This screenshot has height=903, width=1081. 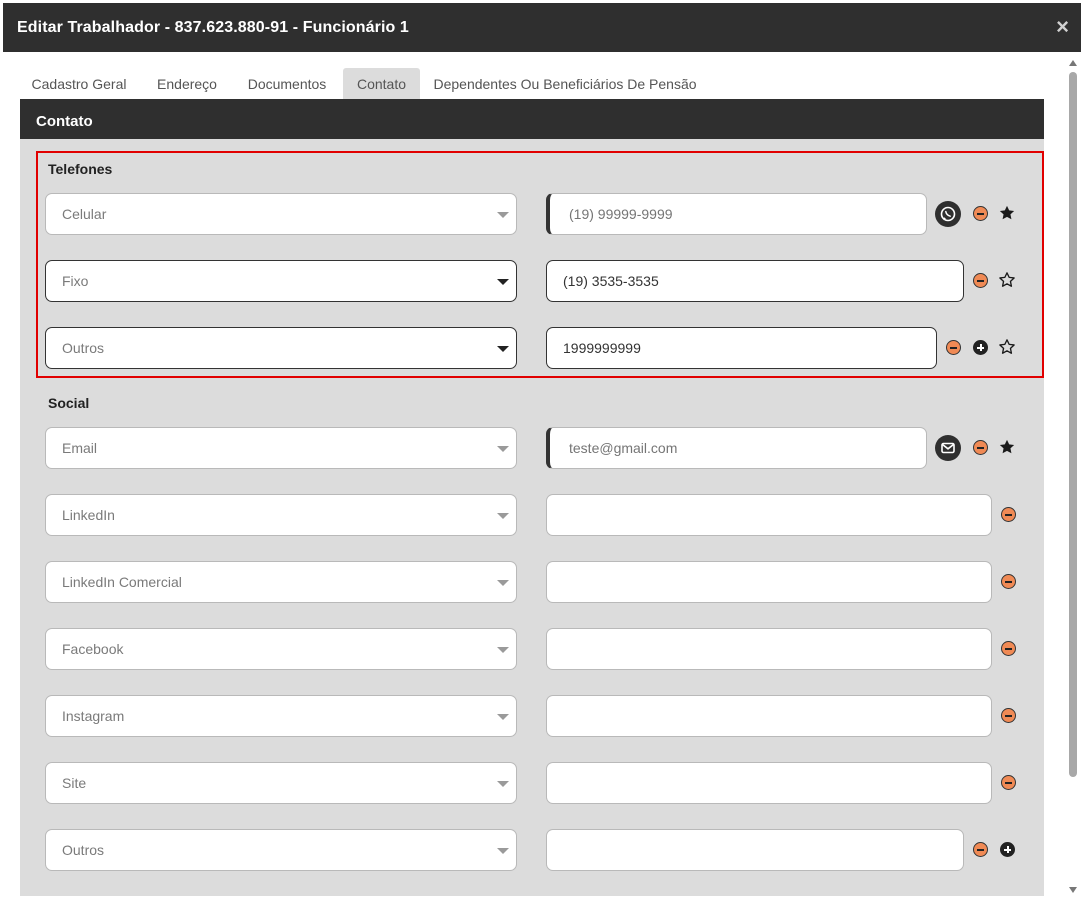 I want to click on tab-endereco: Endereço, so click(x=187, y=84).